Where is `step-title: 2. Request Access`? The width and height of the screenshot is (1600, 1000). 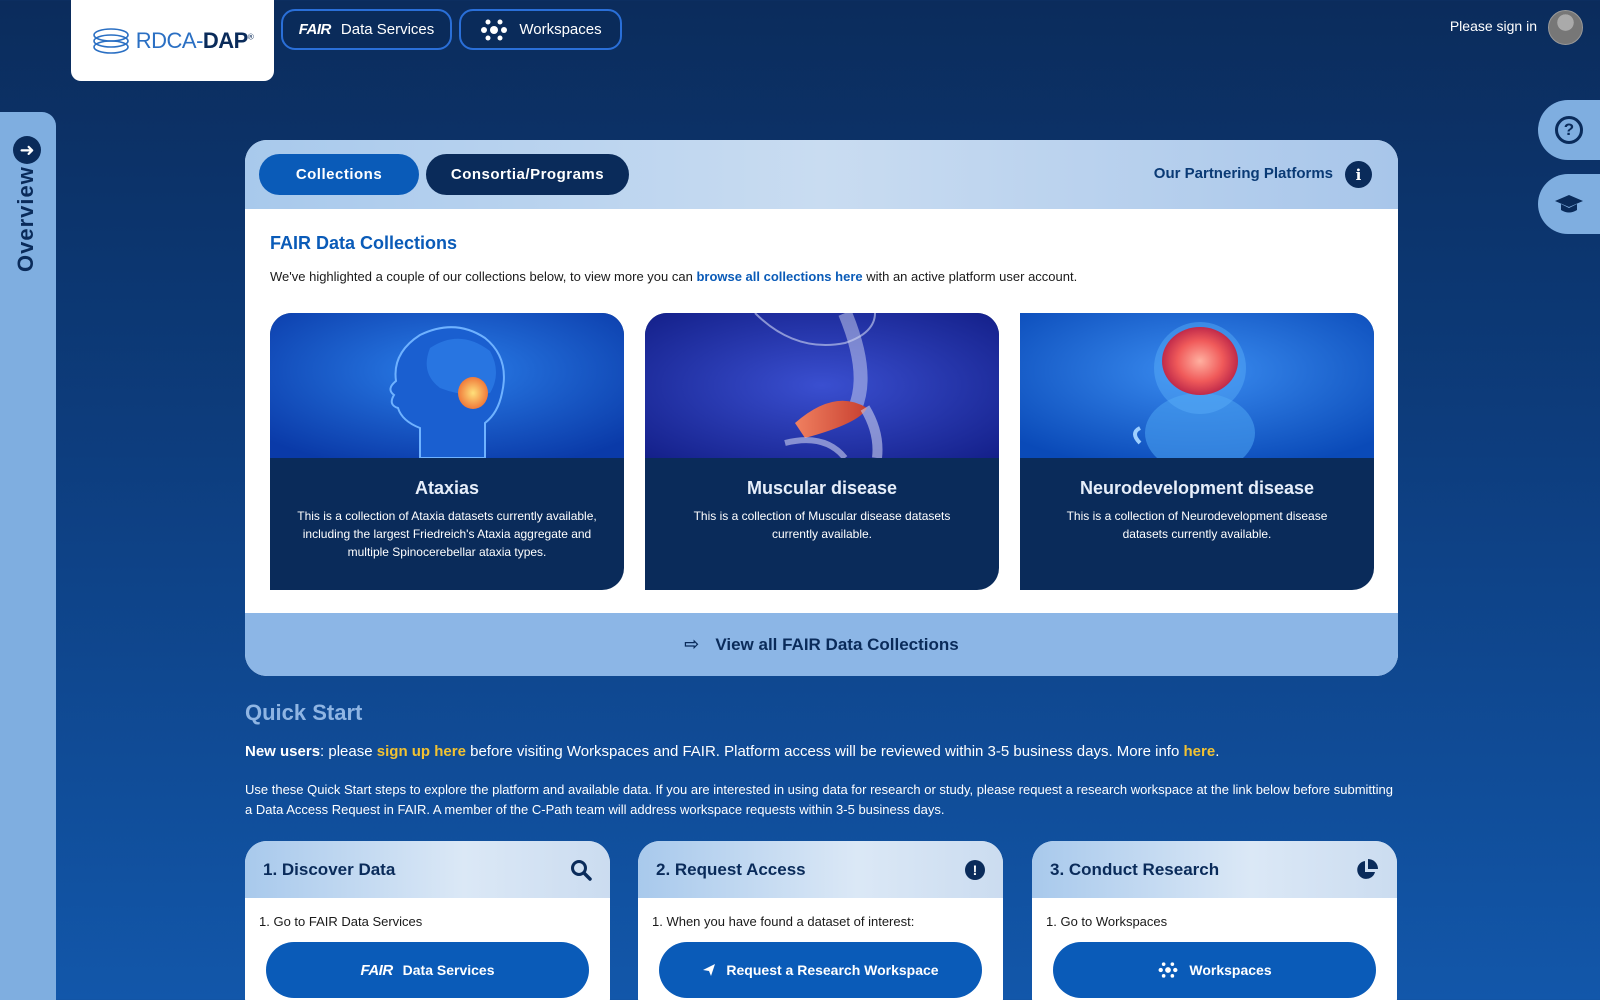 step-title: 2. Request Access is located at coordinates (731, 869).